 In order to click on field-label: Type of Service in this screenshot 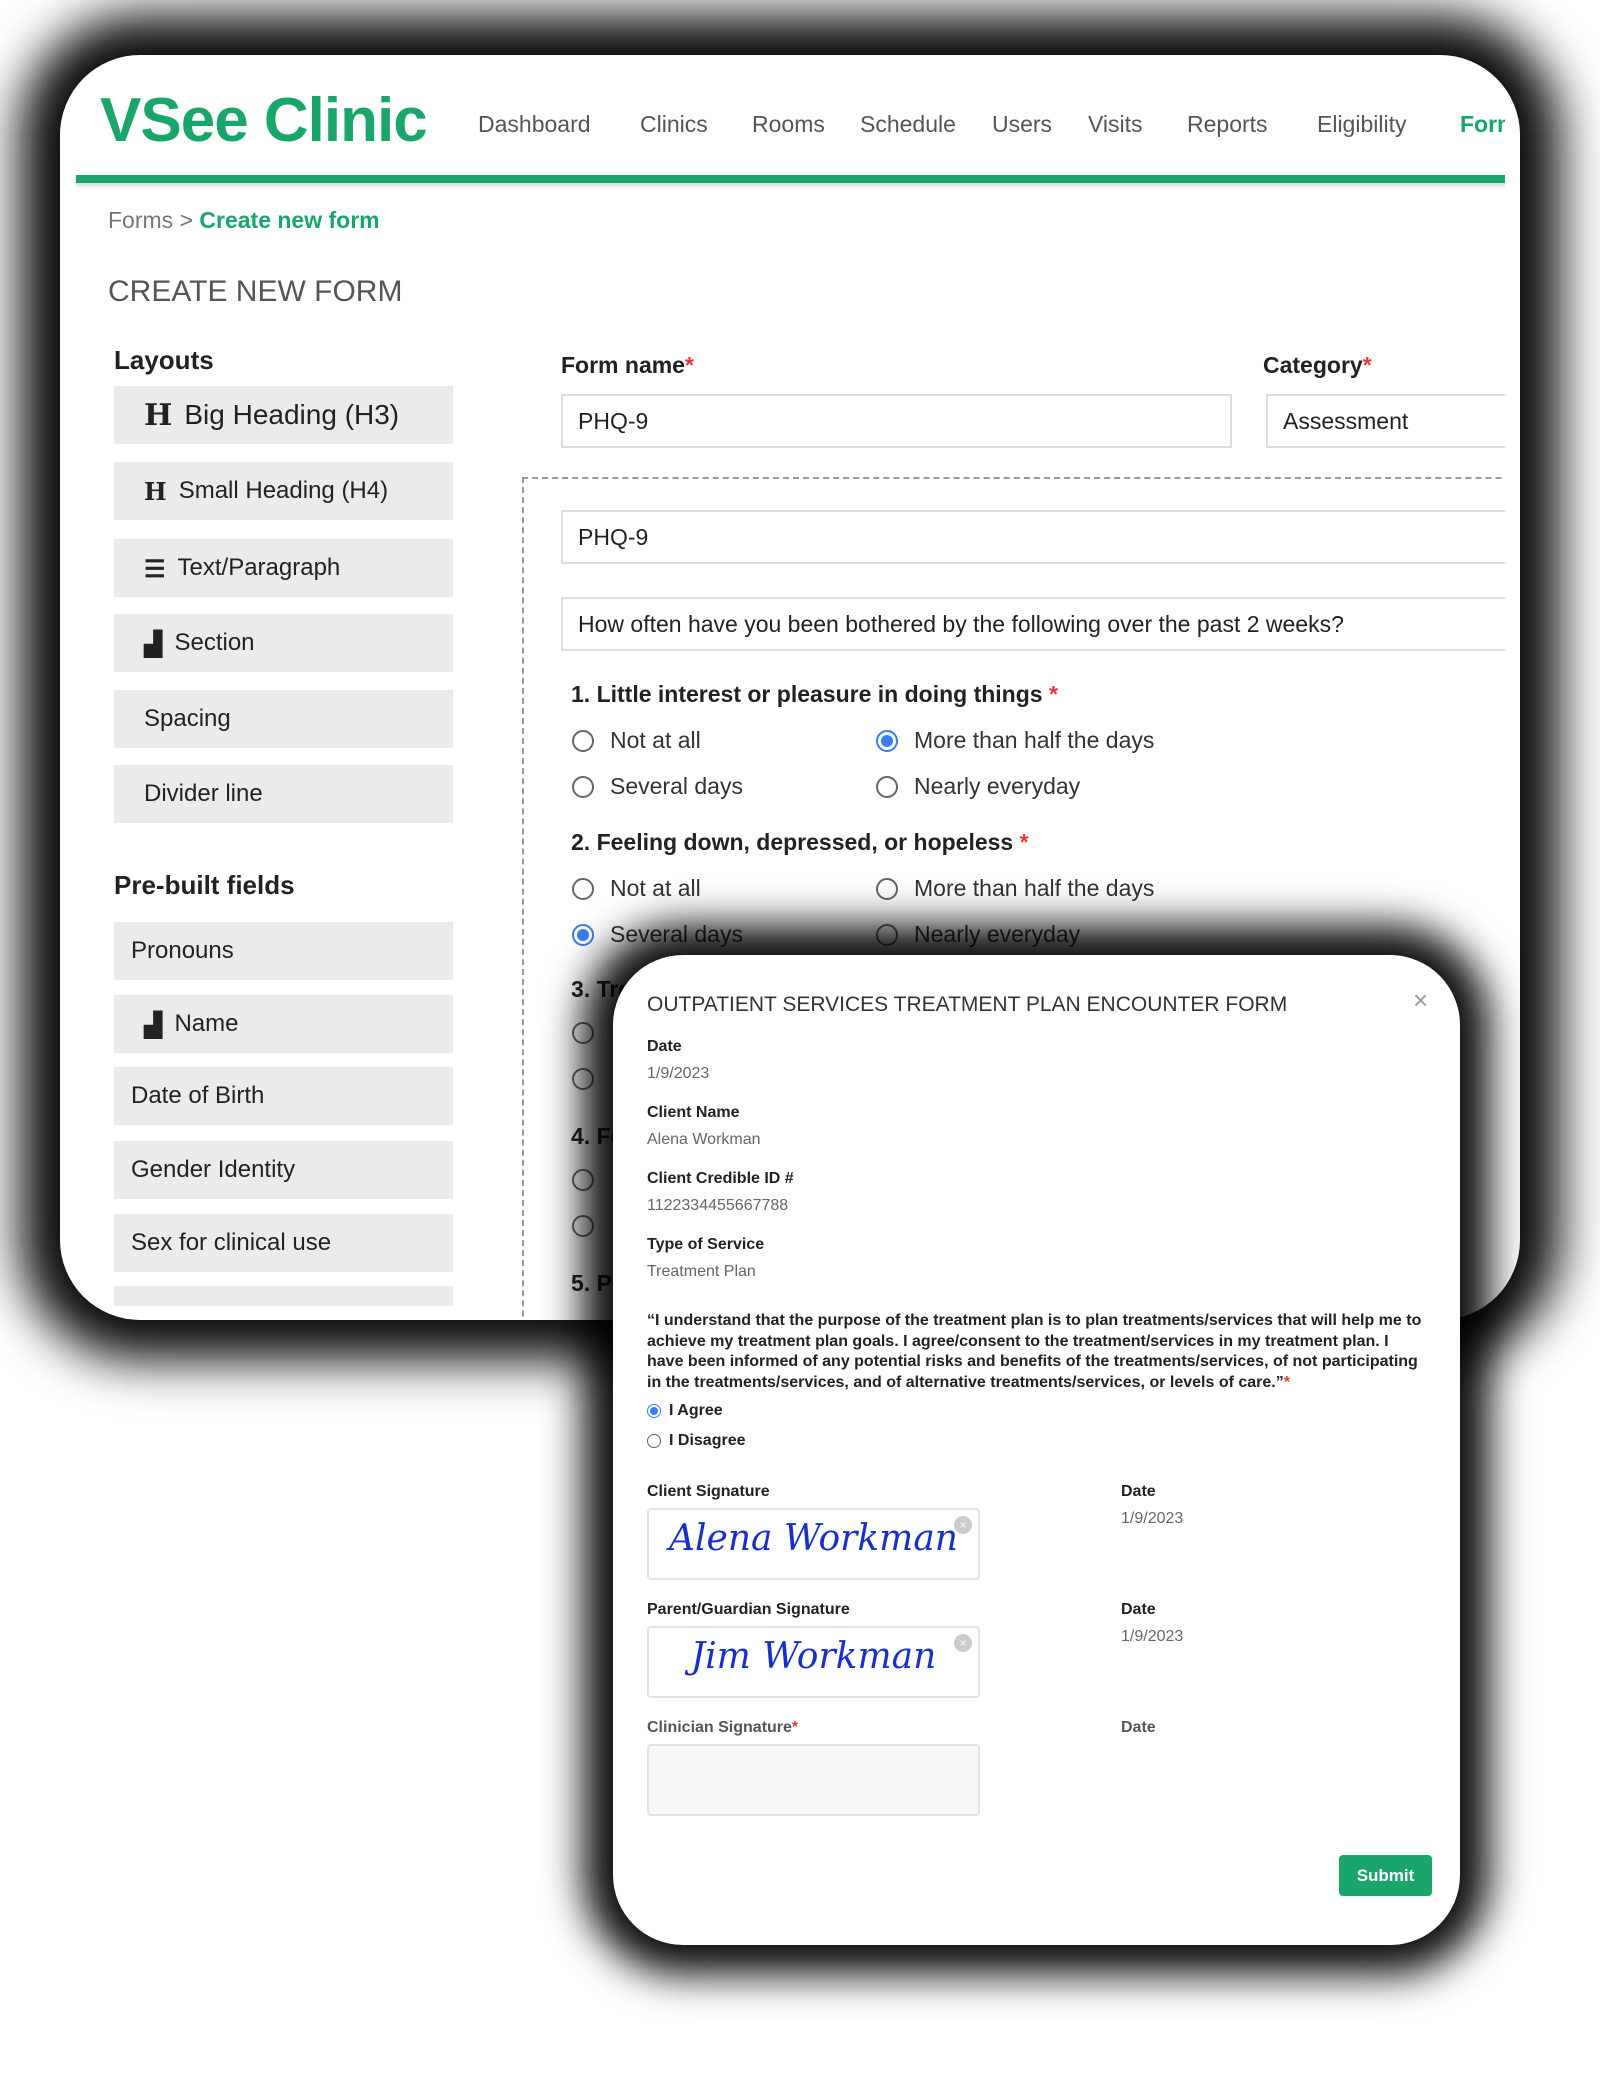, I will do `click(706, 1244)`.